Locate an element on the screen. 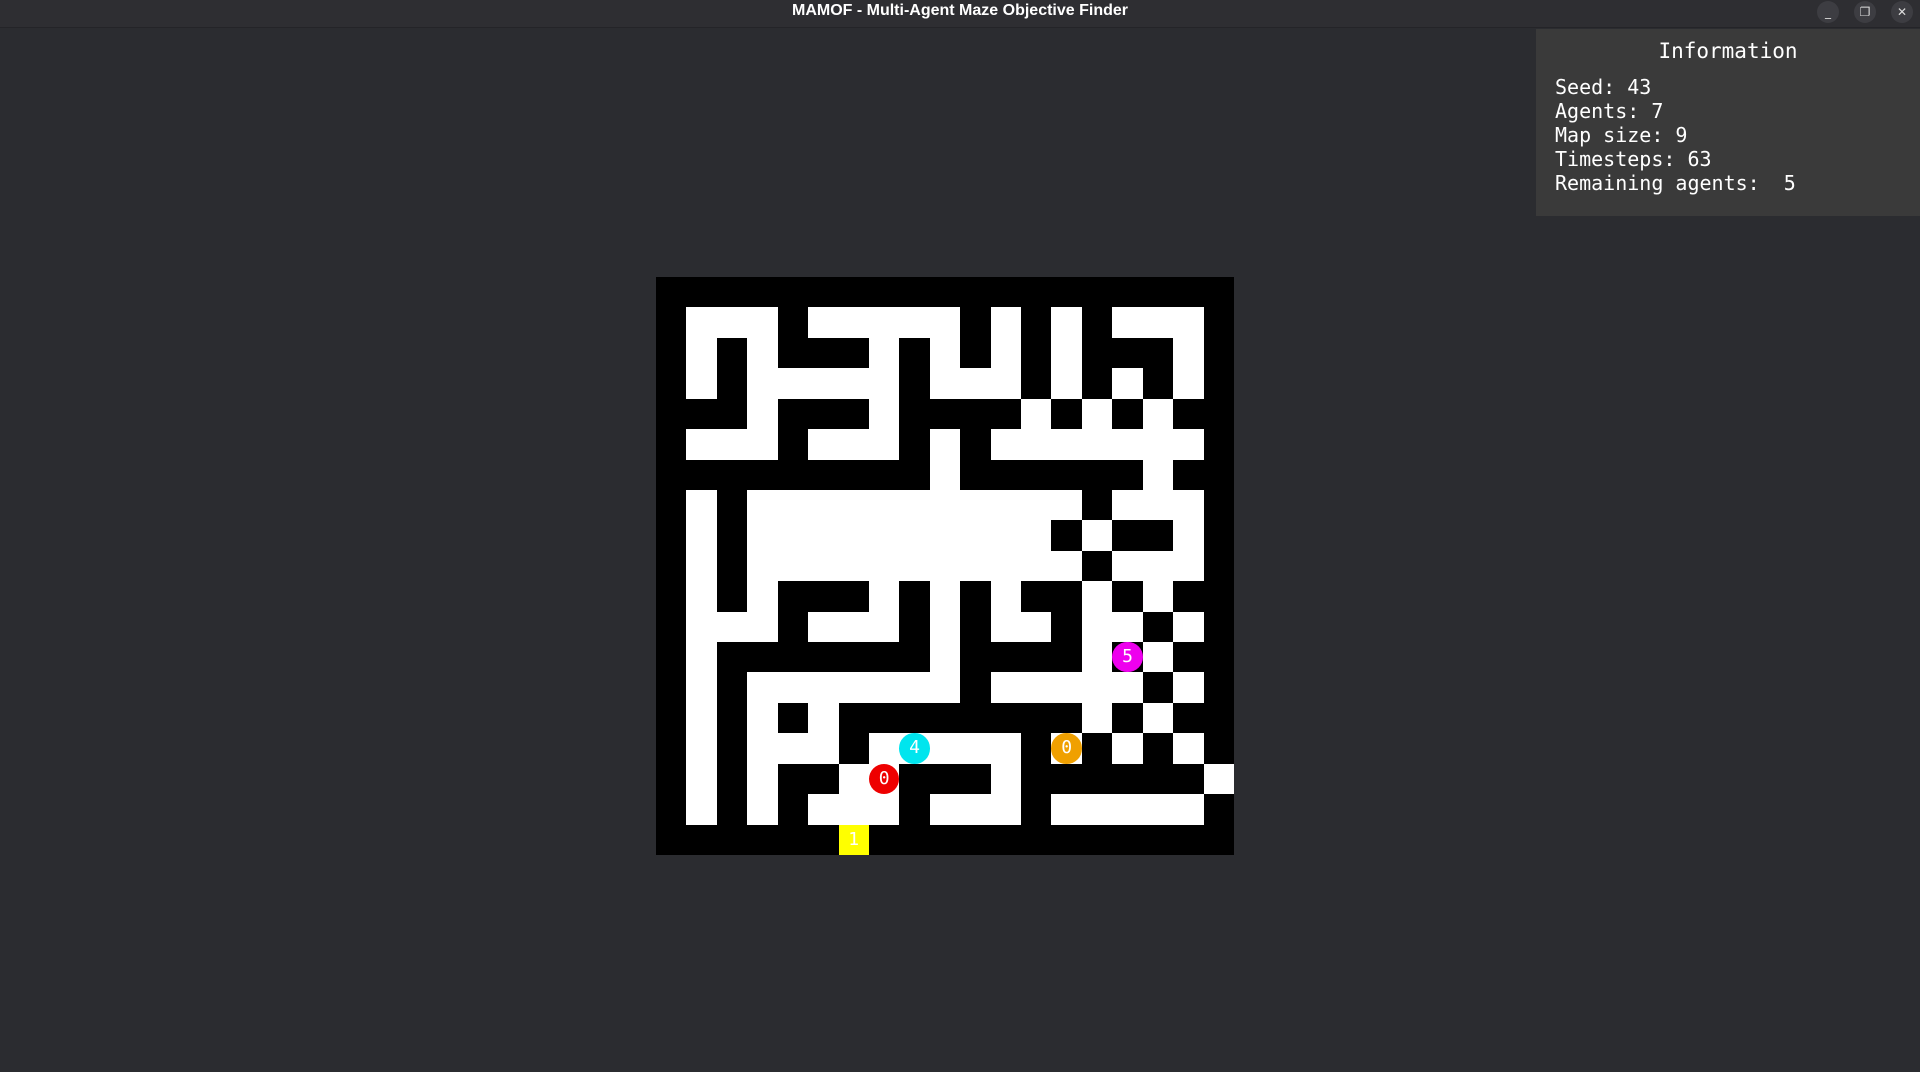  close-icon: ✕ is located at coordinates (1902, 12).